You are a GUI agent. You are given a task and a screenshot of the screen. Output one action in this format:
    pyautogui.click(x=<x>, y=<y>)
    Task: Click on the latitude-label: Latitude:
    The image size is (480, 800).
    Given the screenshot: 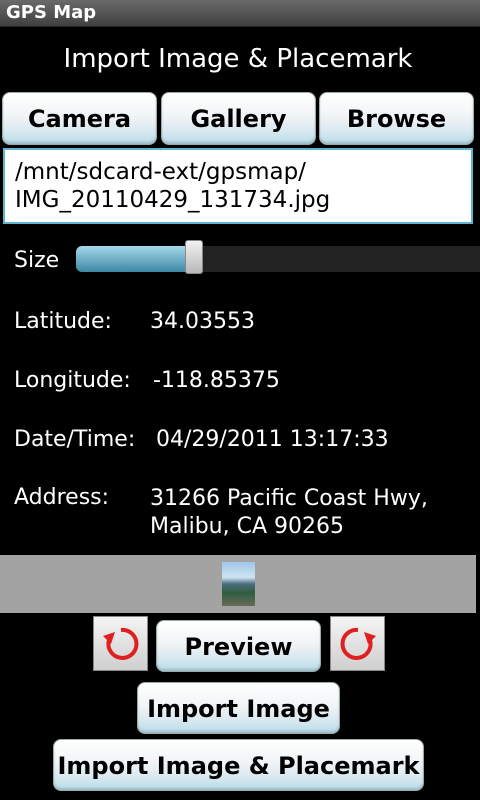 What is the action you would take?
    pyautogui.click(x=63, y=321)
    